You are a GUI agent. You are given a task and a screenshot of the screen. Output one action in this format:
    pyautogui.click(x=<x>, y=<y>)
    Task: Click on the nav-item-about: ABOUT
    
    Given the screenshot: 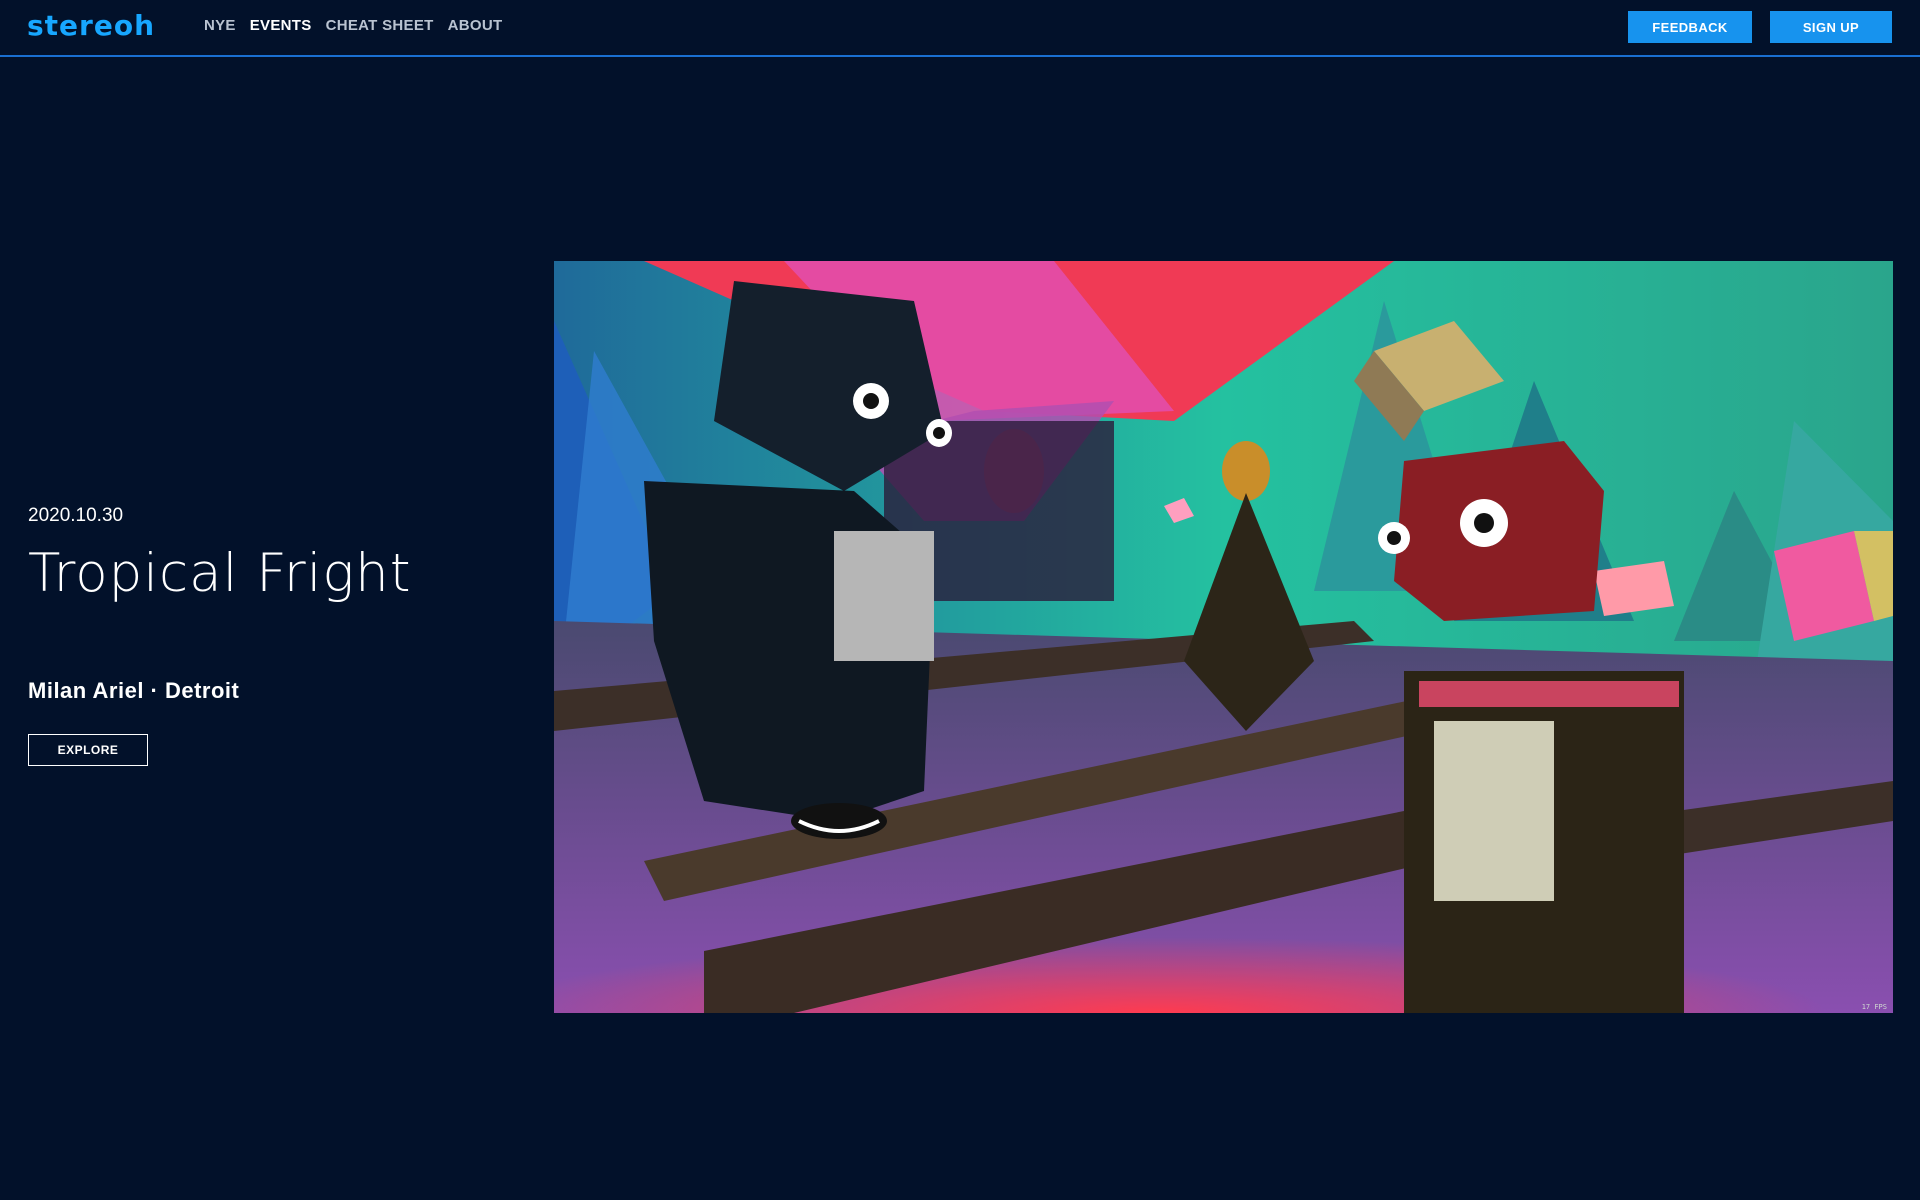 What is the action you would take?
    pyautogui.click(x=475, y=25)
    